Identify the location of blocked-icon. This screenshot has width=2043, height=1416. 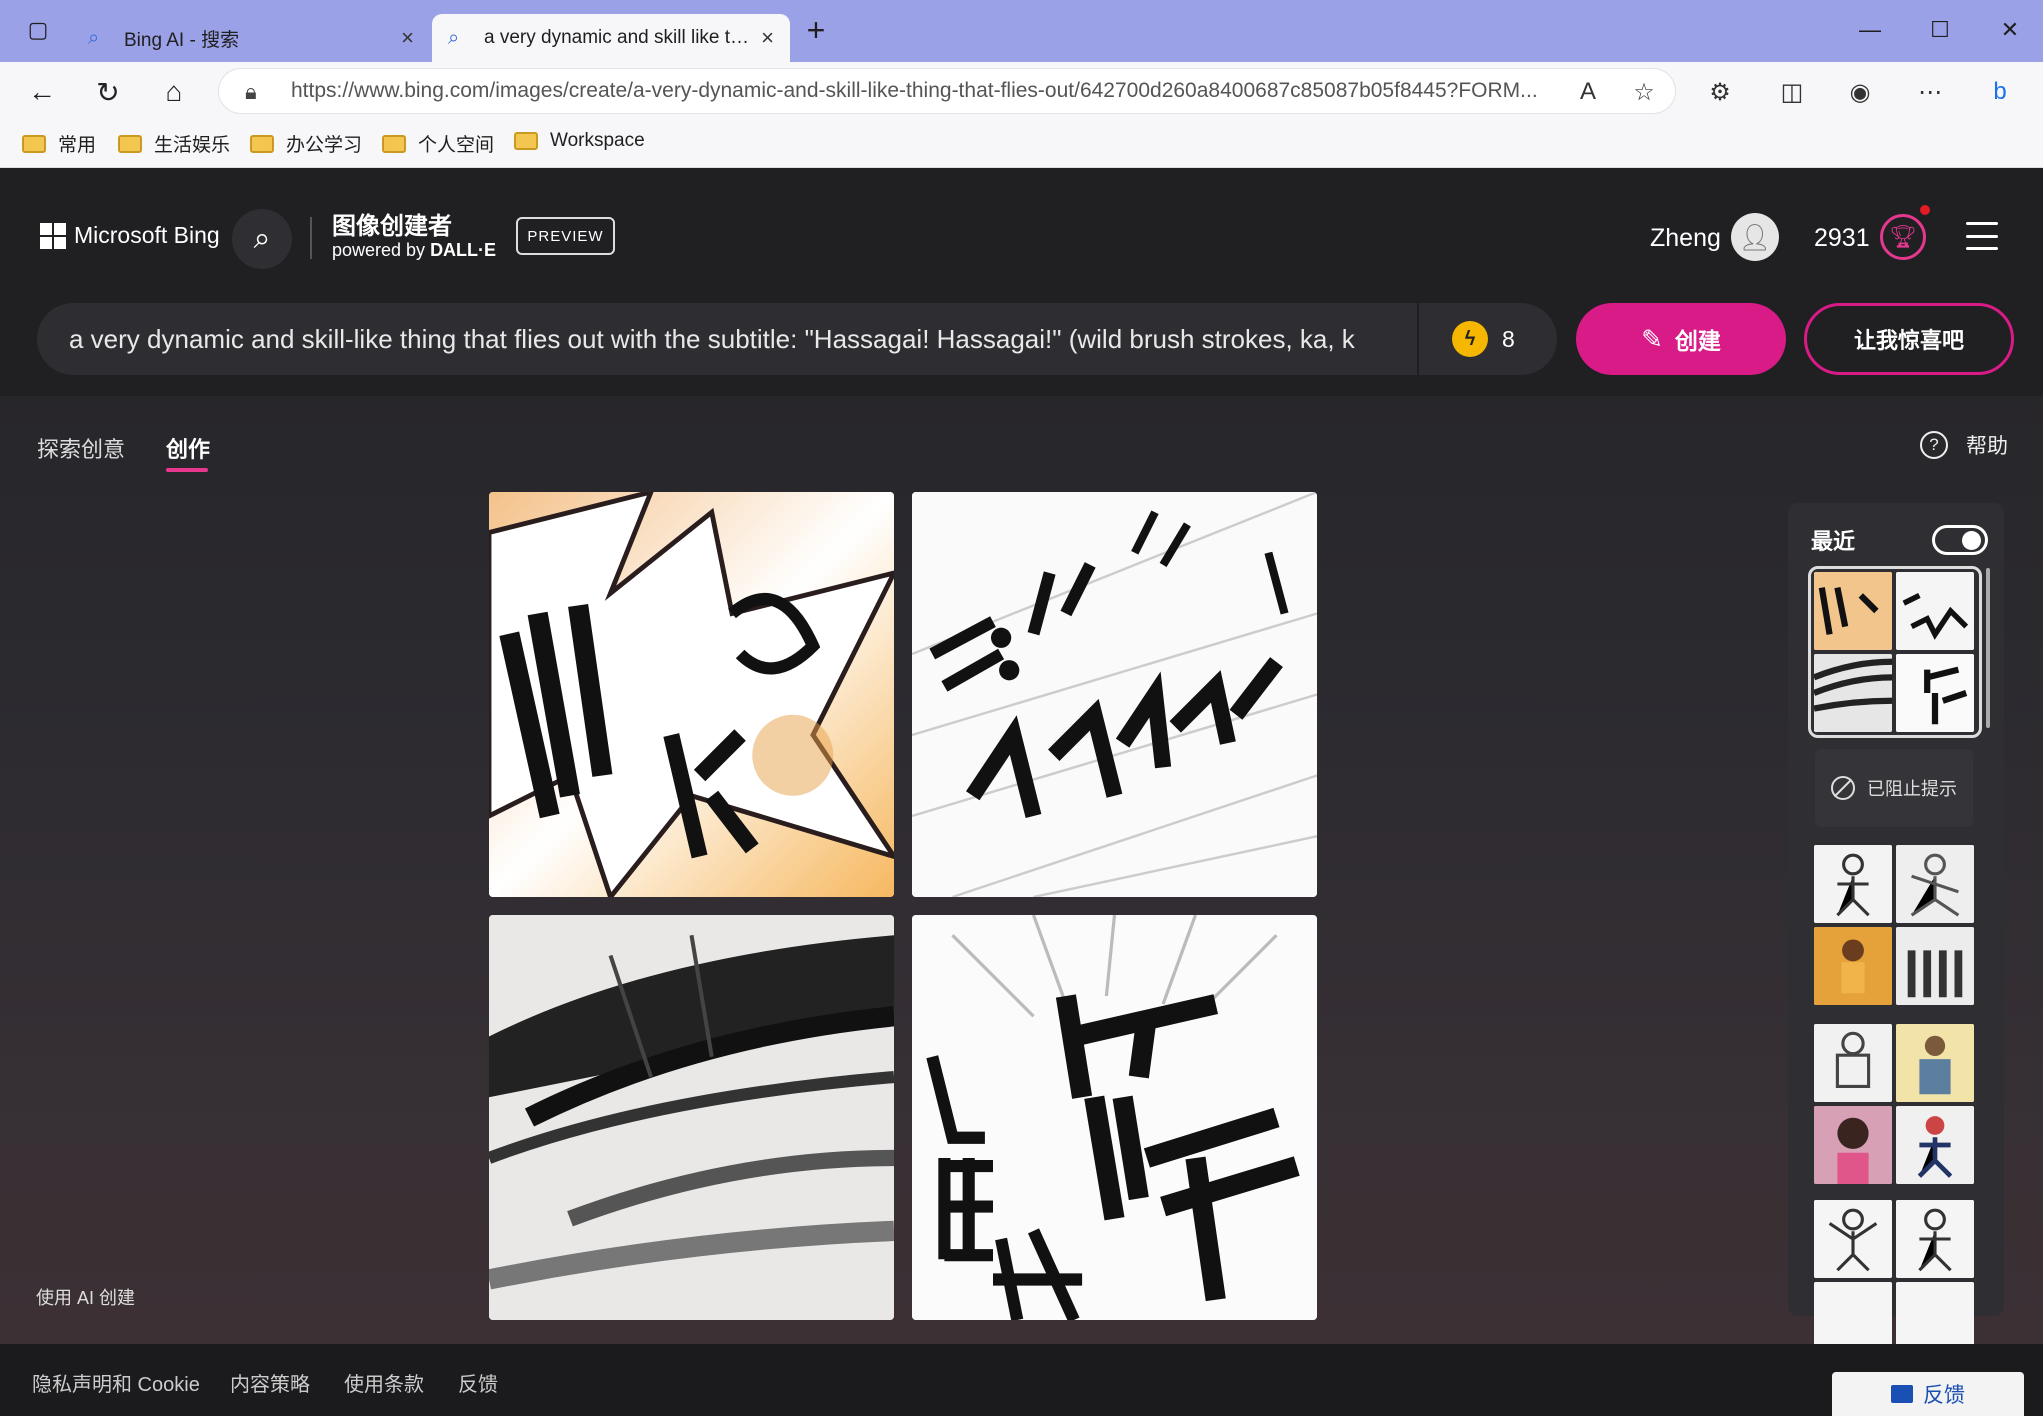
(1843, 788).